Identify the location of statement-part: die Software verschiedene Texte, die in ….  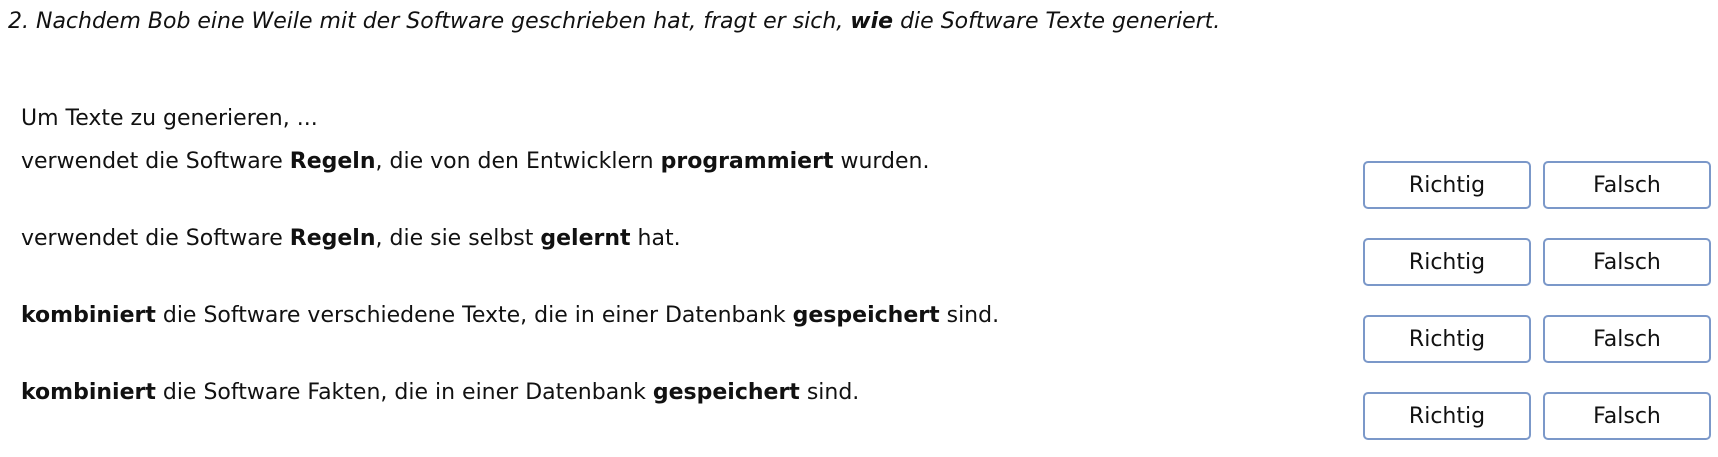
(474, 315).